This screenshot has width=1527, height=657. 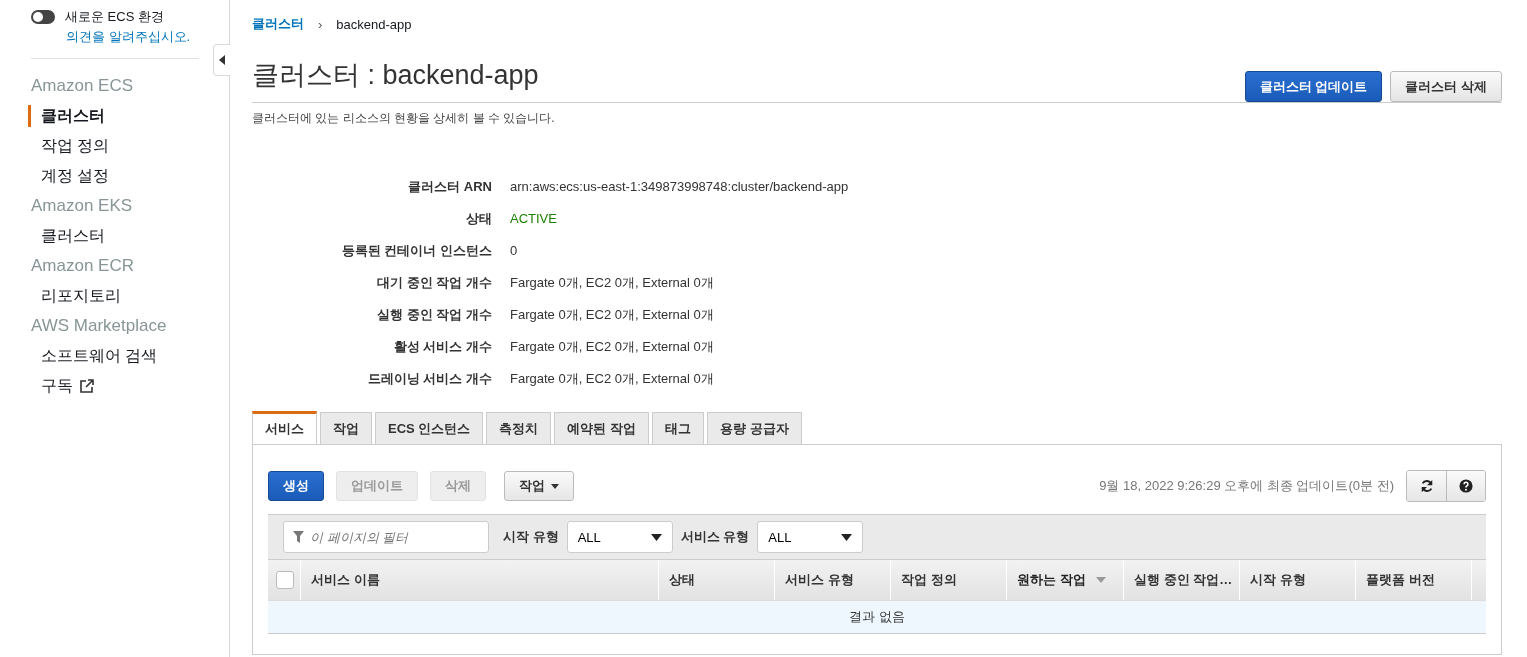 What do you see at coordinates (83, 266) in the screenshot?
I see `sidebar-heading: Amazon ECR` at bounding box center [83, 266].